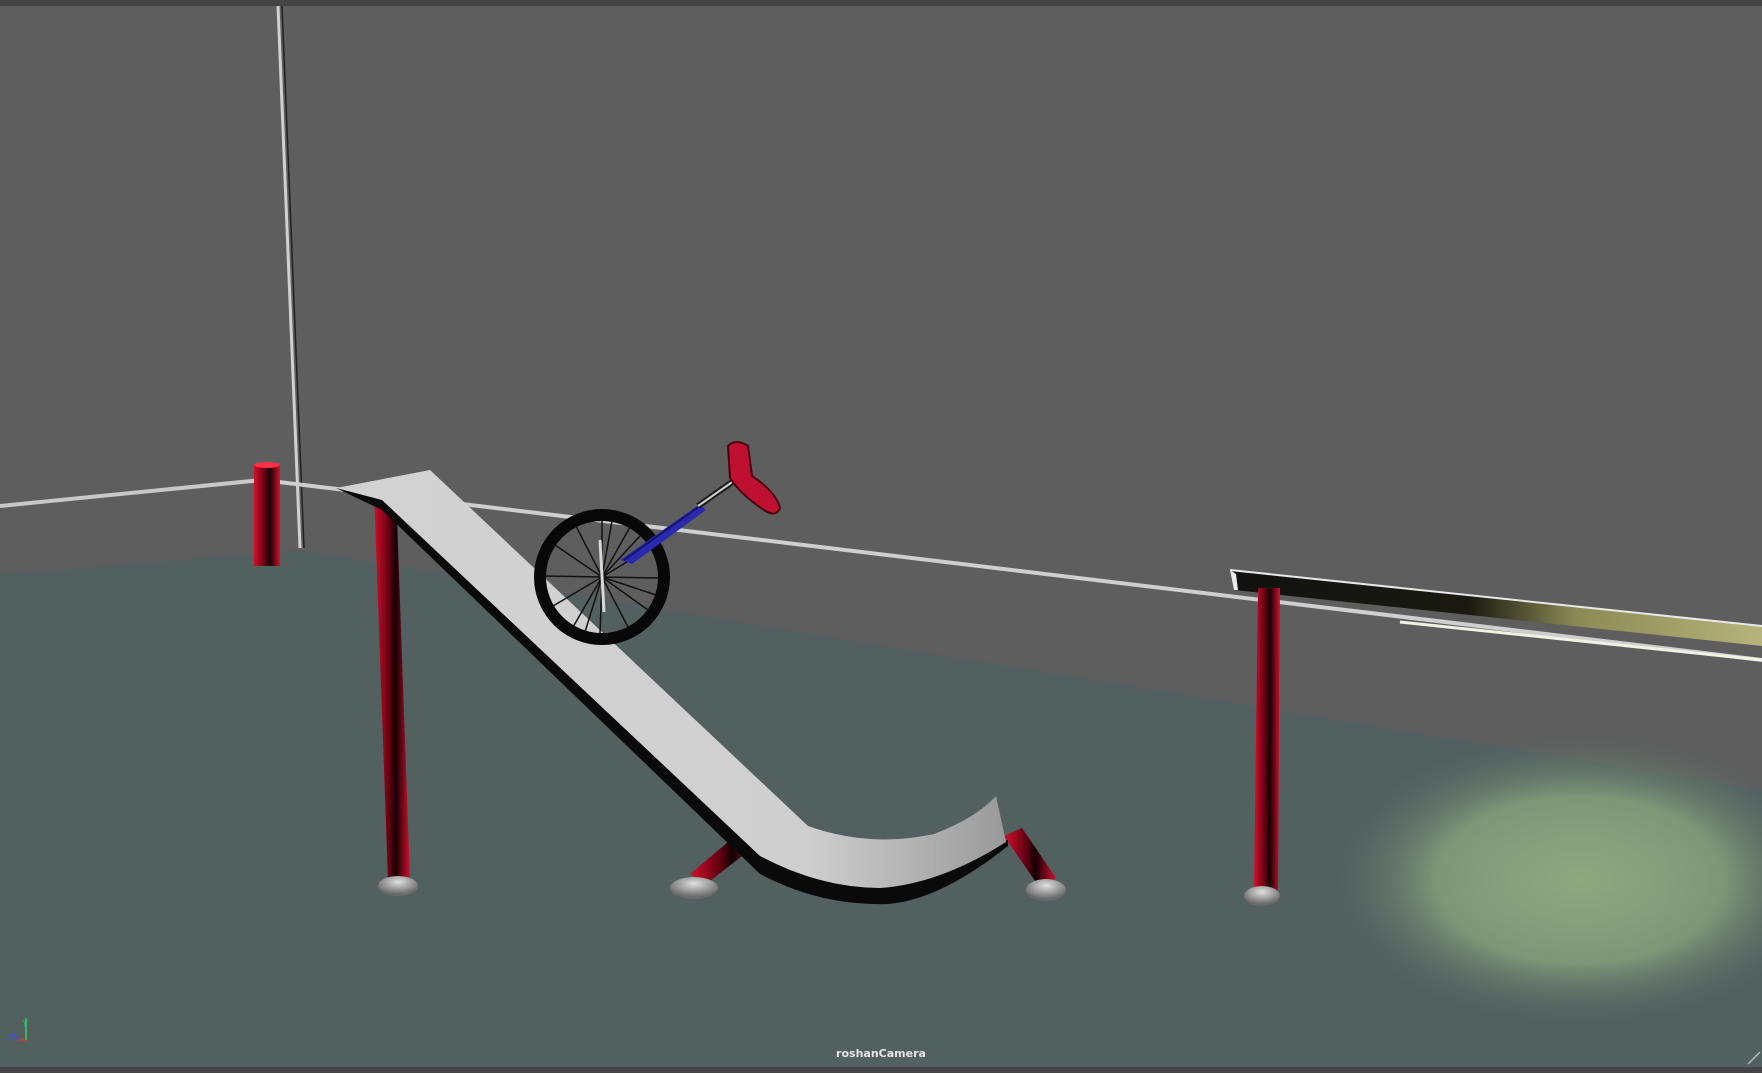 This screenshot has width=1762, height=1073. Describe the element at coordinates (25, 1022) in the screenshot. I see `svg-text: y` at that location.